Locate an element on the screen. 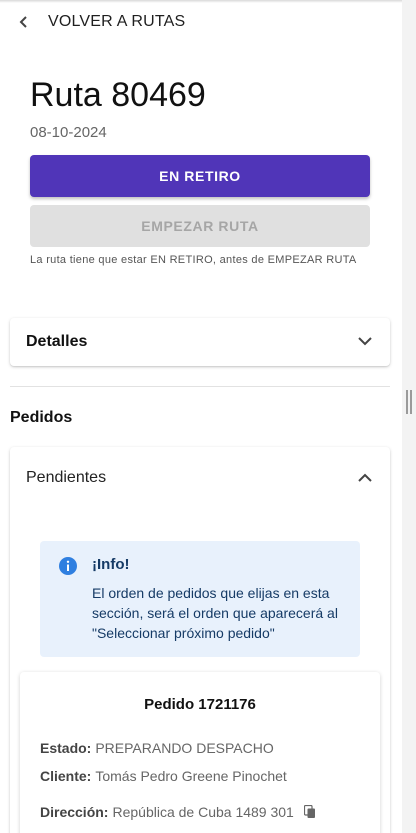  order-client-row: Cliente: Tomás Pedro Greene Pinochet is located at coordinates (163, 776).